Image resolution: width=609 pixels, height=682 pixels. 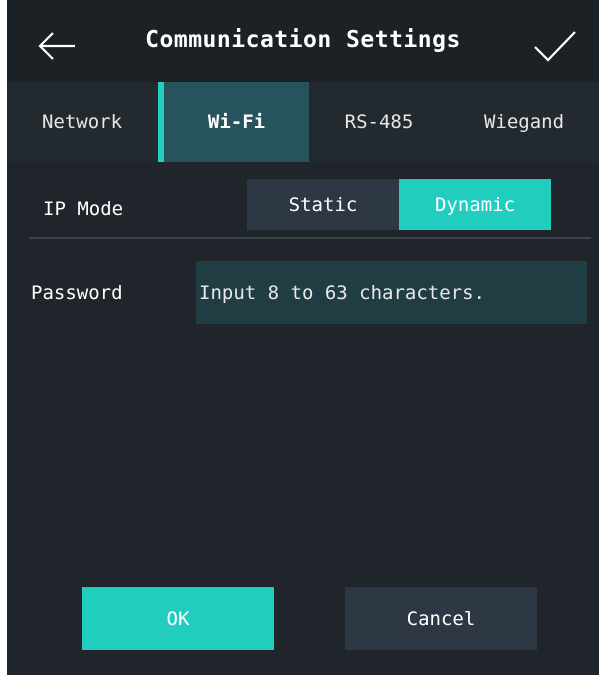 What do you see at coordinates (379, 122) in the screenshot?
I see `tab-rs485: RS-485` at bounding box center [379, 122].